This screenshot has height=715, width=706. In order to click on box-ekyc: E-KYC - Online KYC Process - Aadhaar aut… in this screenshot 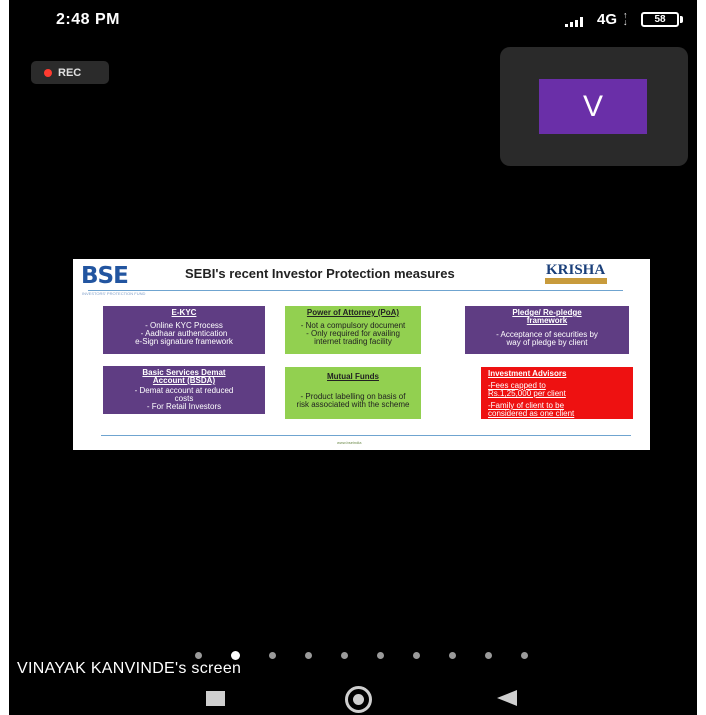, I will do `click(184, 330)`.